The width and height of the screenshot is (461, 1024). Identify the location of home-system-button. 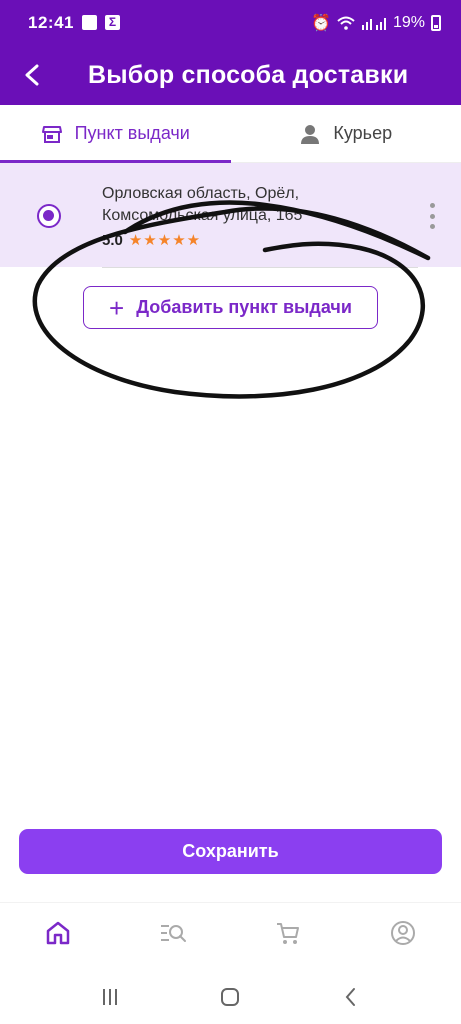
(230, 997).